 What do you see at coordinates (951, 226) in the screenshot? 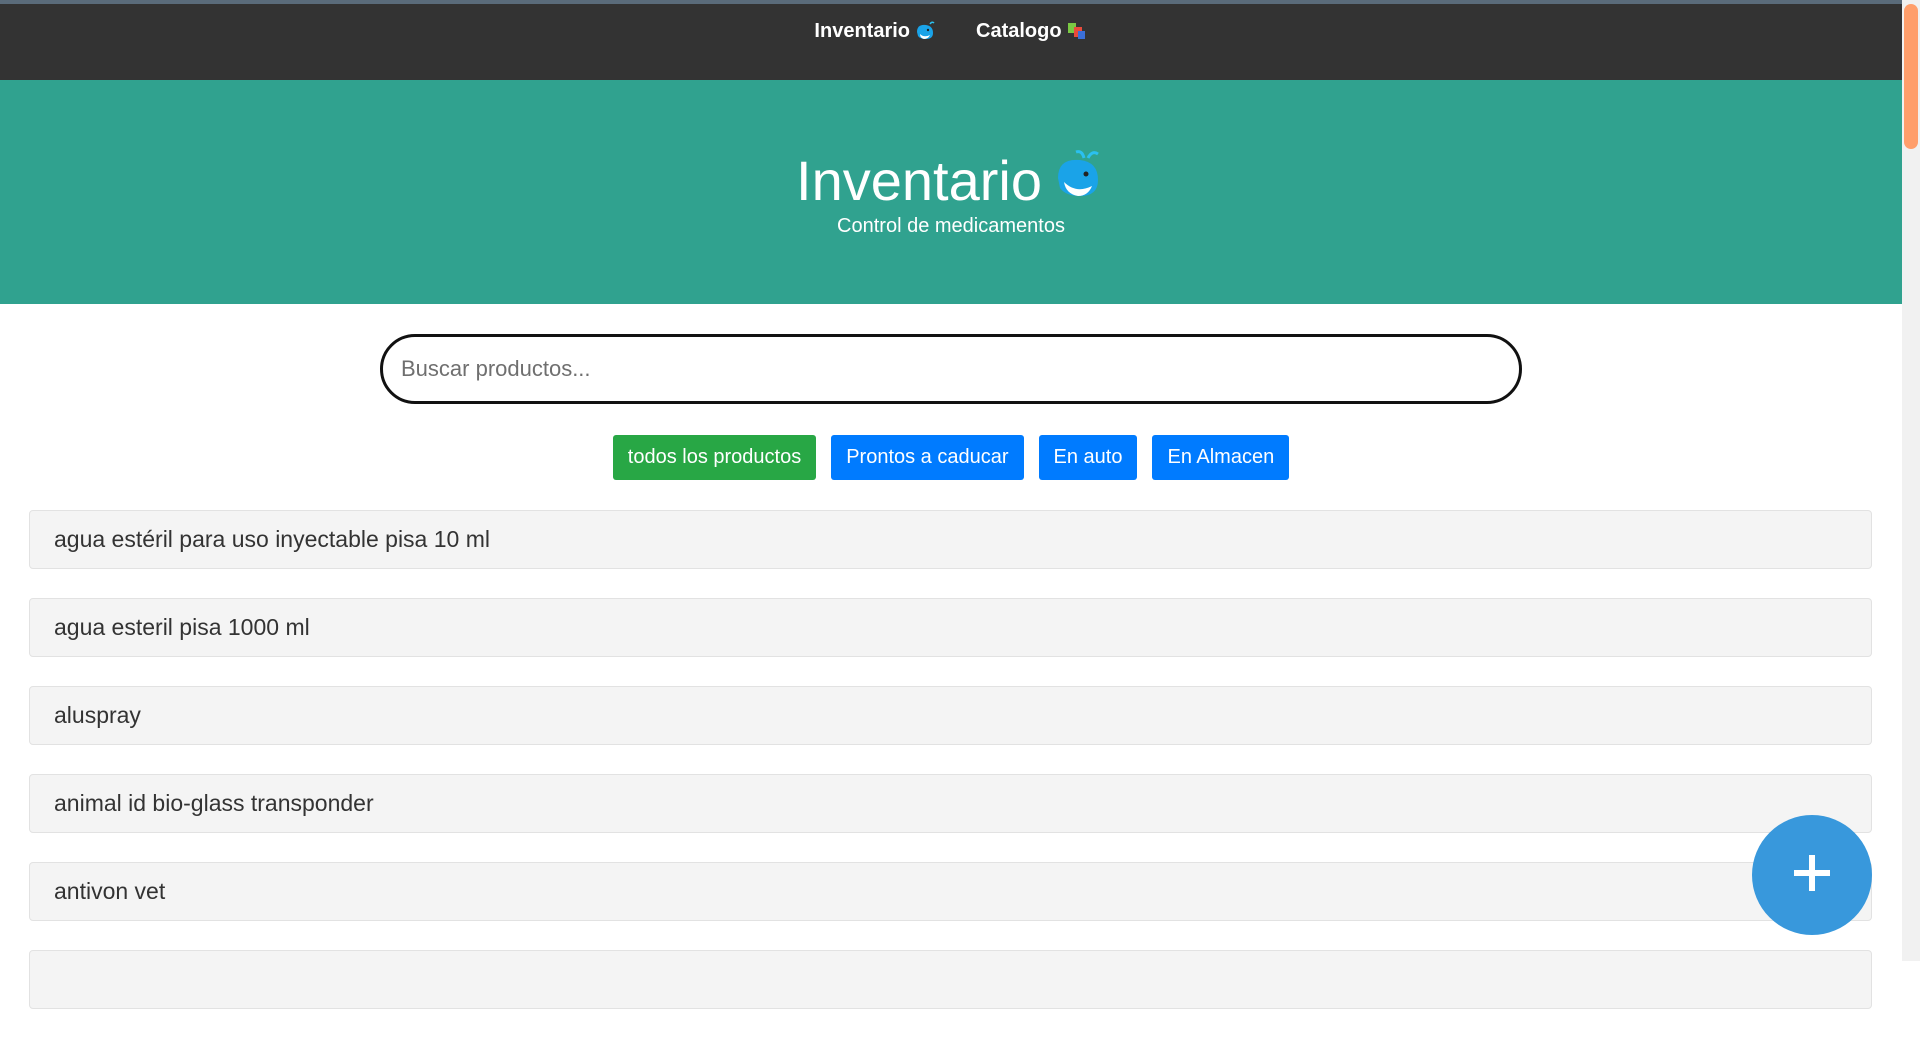
I see `page-subtitle: Control de medicamentos` at bounding box center [951, 226].